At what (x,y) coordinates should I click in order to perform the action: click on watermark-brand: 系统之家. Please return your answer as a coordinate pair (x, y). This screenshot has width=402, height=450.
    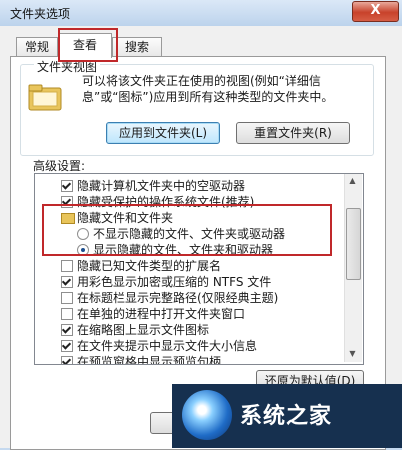
    Looking at the image, I should click on (286, 416).